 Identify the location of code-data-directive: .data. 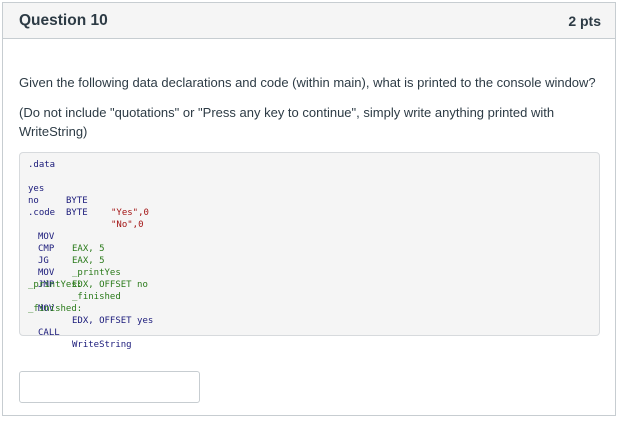
(42, 165).